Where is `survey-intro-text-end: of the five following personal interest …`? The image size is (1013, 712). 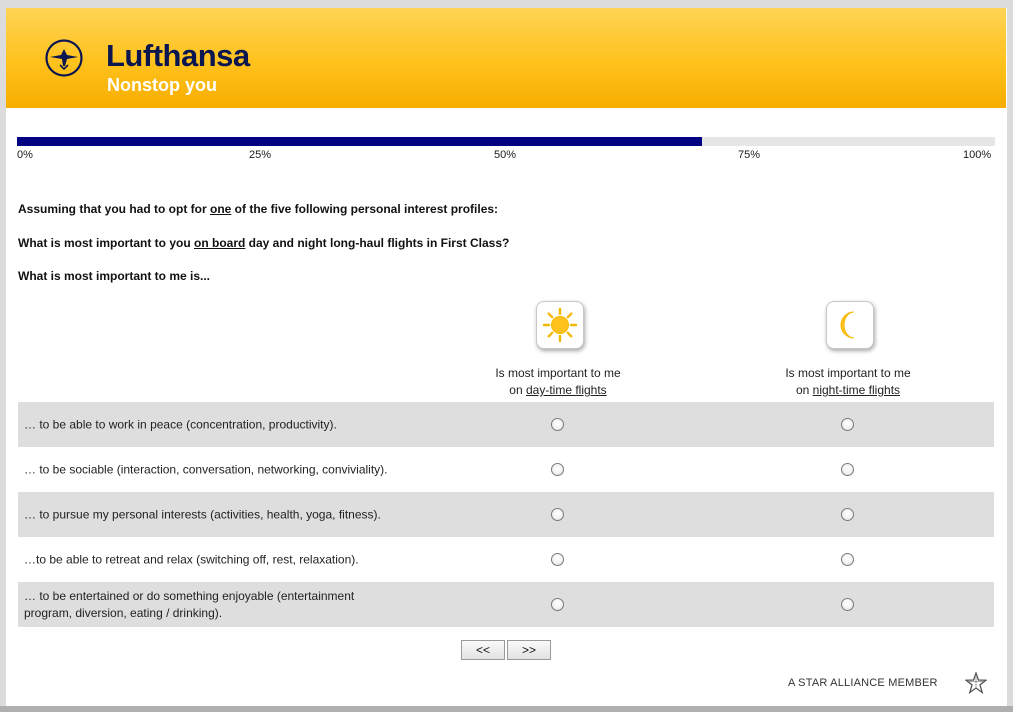
survey-intro-text-end: of the five following personal interest … is located at coordinates (365, 209).